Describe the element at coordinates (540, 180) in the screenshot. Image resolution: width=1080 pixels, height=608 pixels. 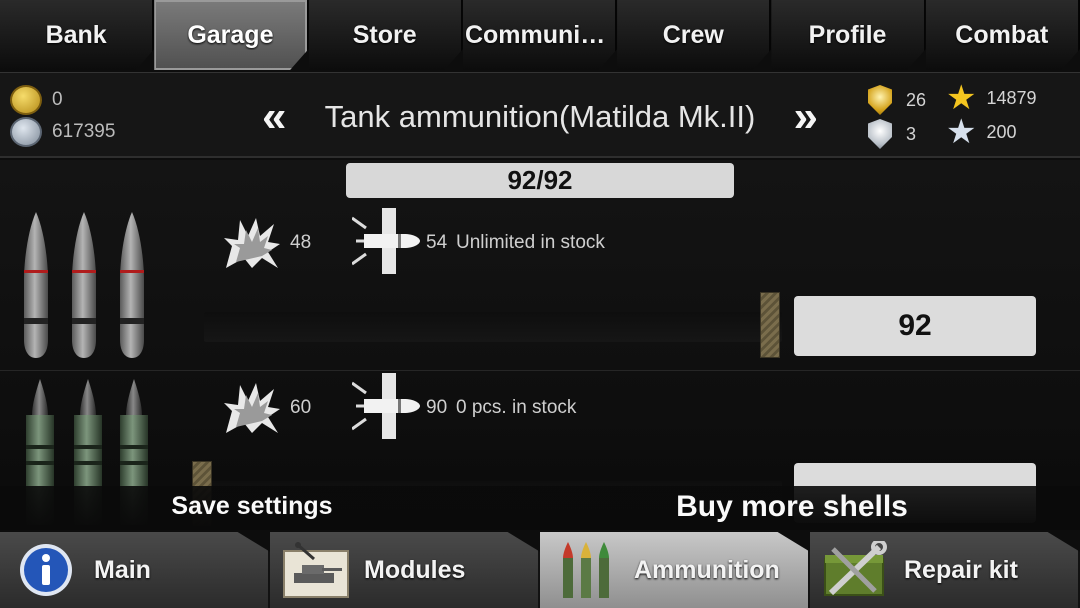
I see `ammo-capacity: 92/92` at that location.